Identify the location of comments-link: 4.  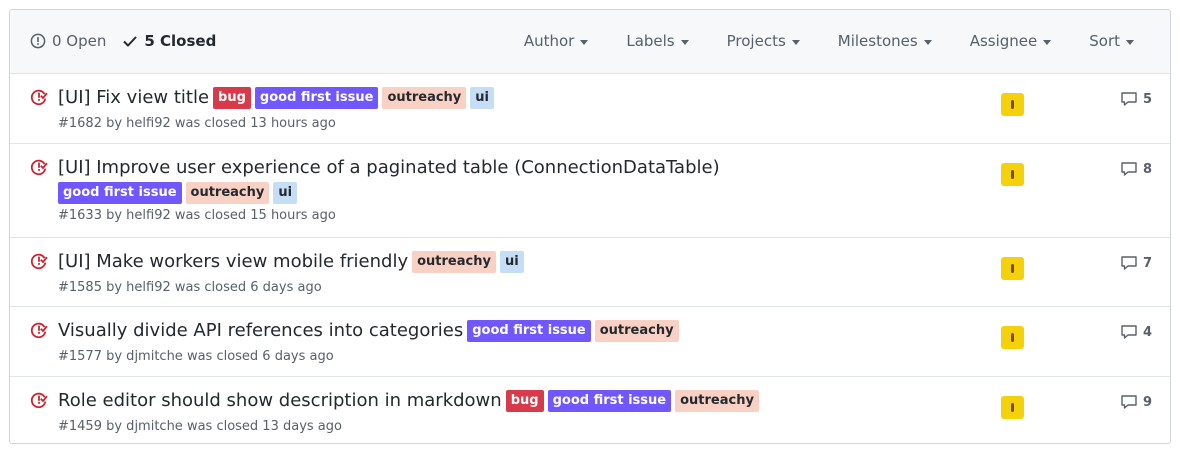
(1136, 332).